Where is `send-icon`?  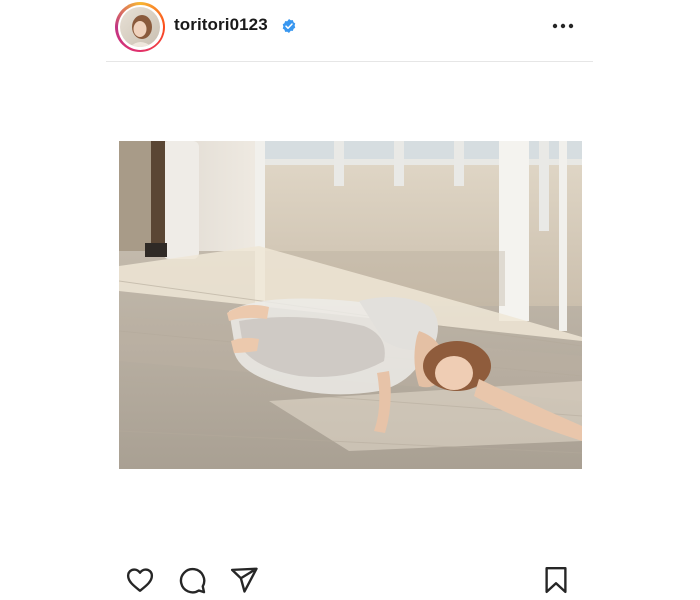
send-icon is located at coordinates (244, 580).